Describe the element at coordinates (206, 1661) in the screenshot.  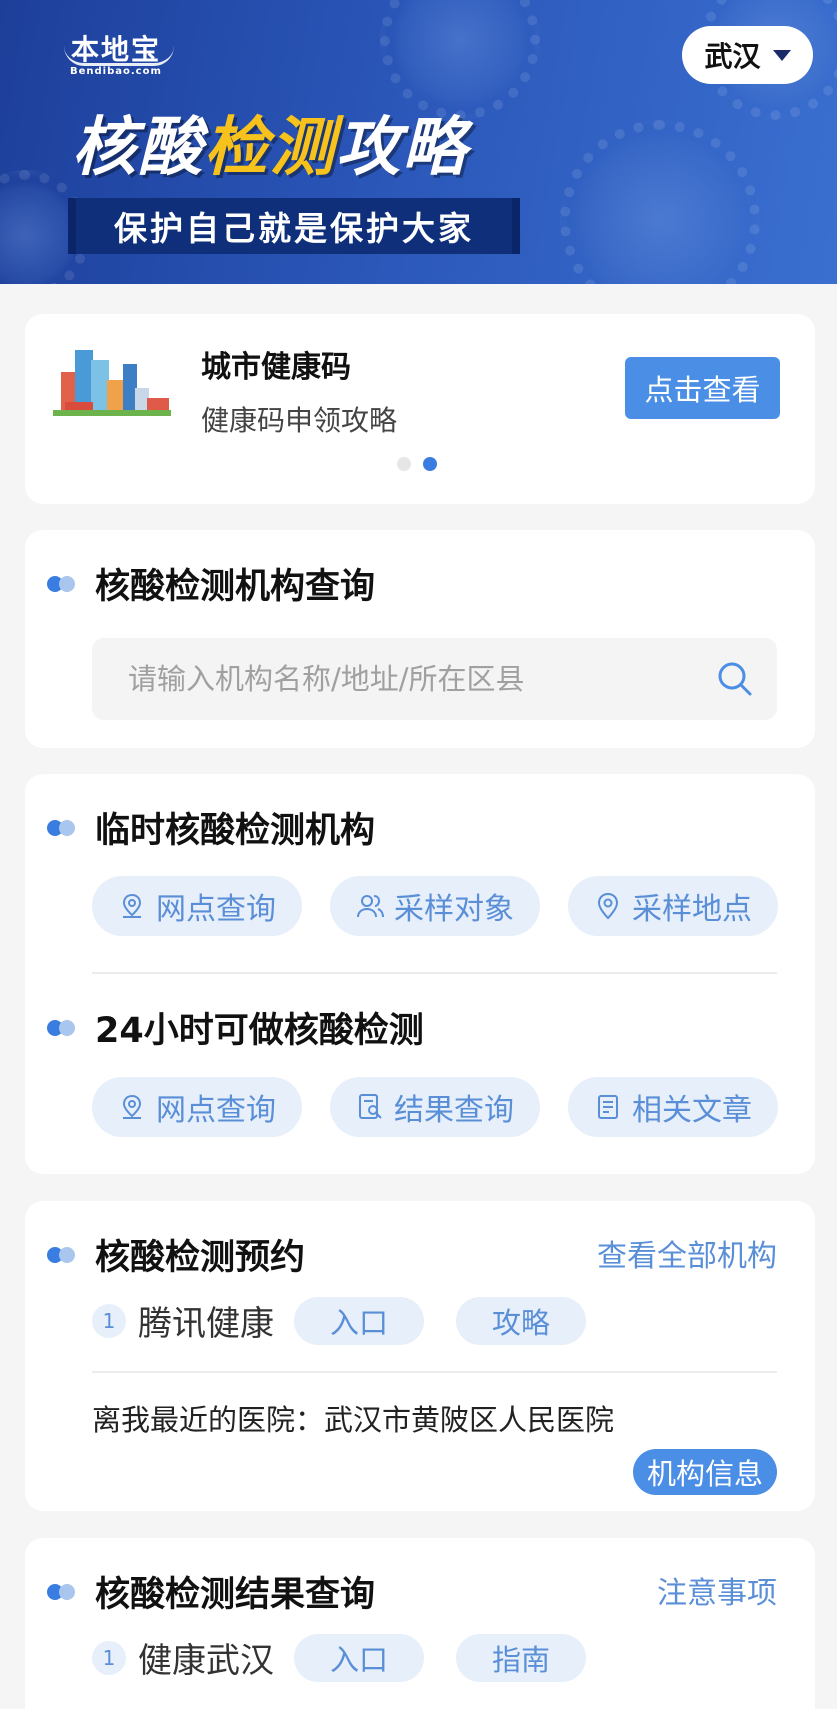
I see `item-name: 健康武汉` at that location.